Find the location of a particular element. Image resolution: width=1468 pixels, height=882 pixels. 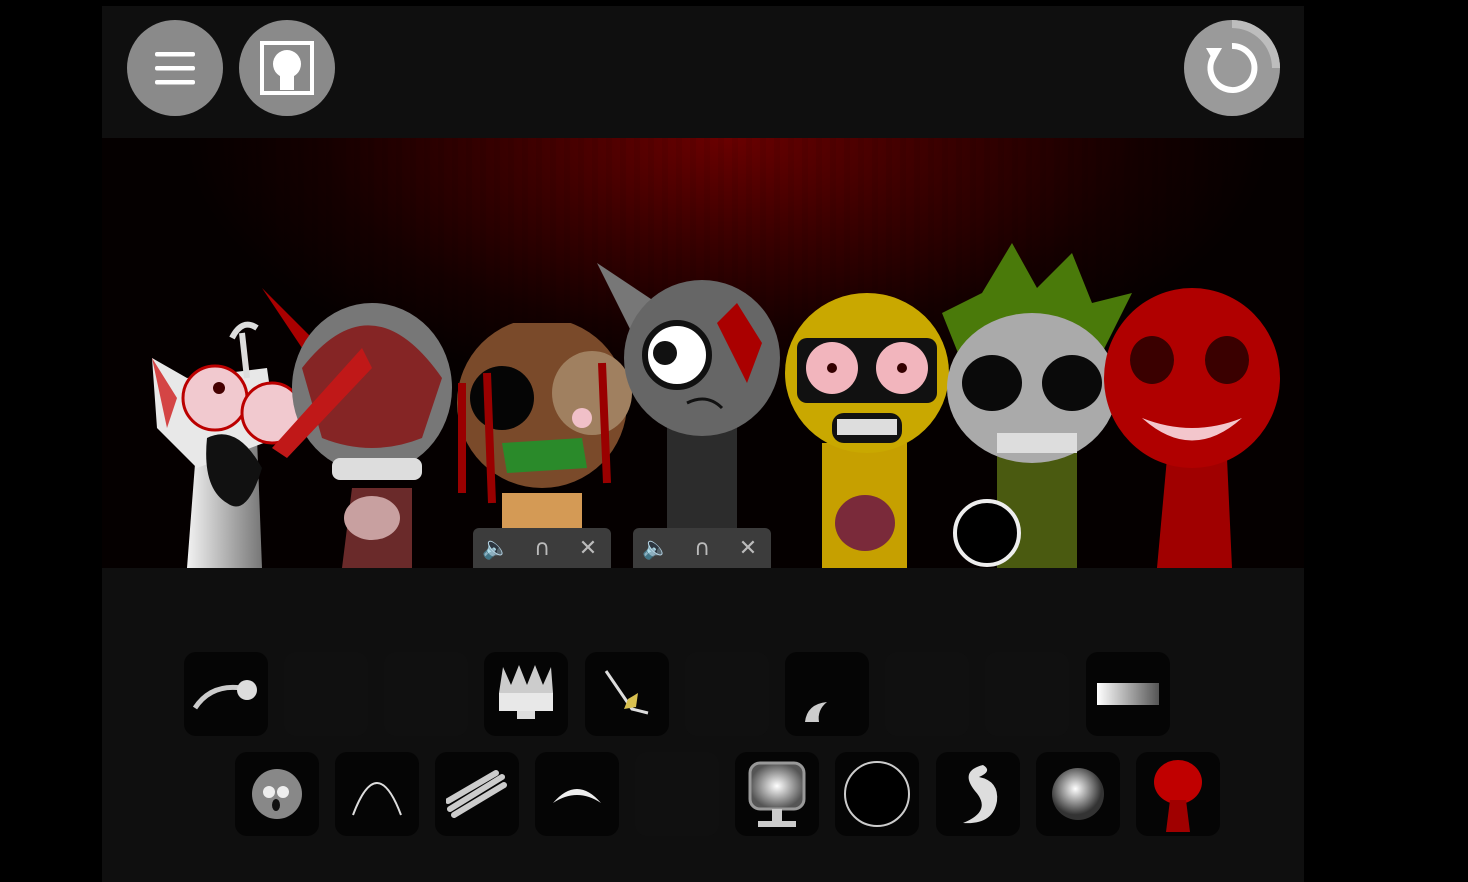

sound-orb-icon is located at coordinates (1078, 794).